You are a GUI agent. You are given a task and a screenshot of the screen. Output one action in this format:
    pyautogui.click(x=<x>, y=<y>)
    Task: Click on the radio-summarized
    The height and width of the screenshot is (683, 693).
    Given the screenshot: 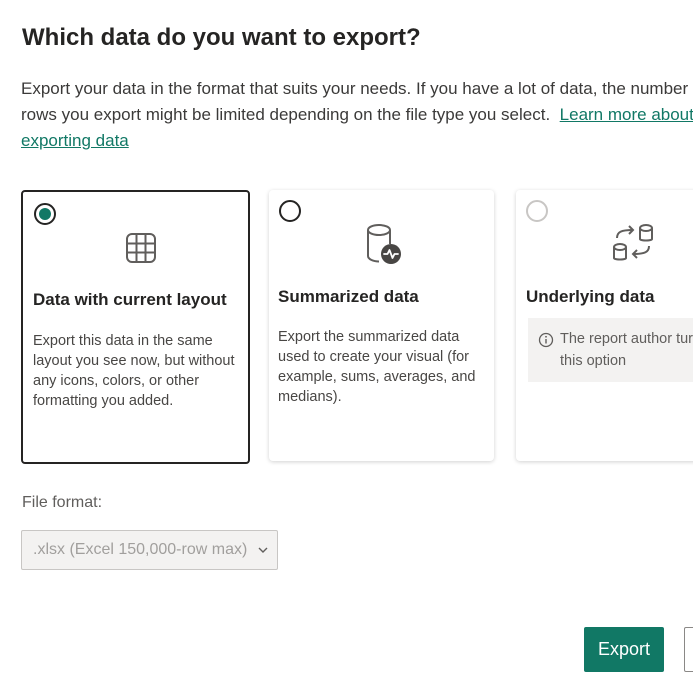 What is the action you would take?
    pyautogui.click(x=290, y=211)
    